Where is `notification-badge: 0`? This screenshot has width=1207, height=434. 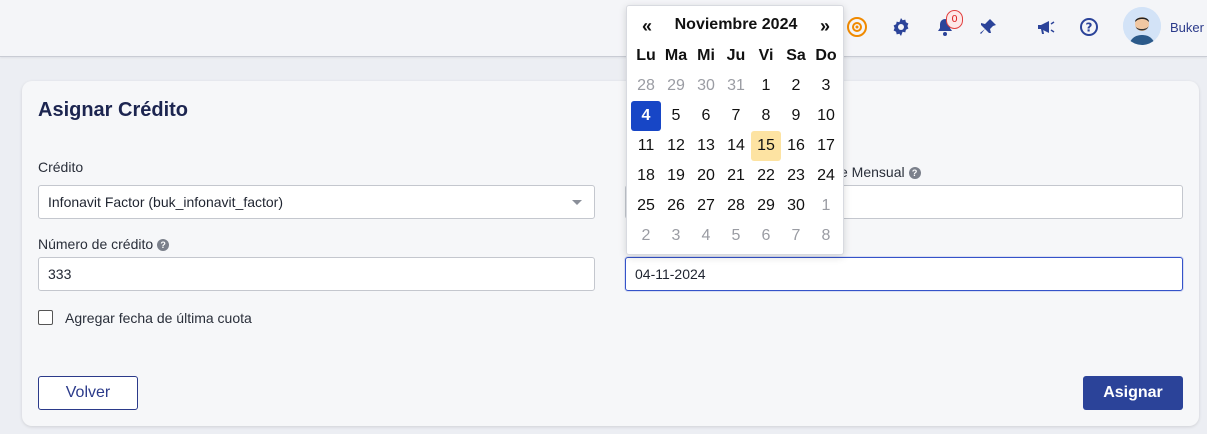
notification-badge: 0 is located at coordinates (954, 19).